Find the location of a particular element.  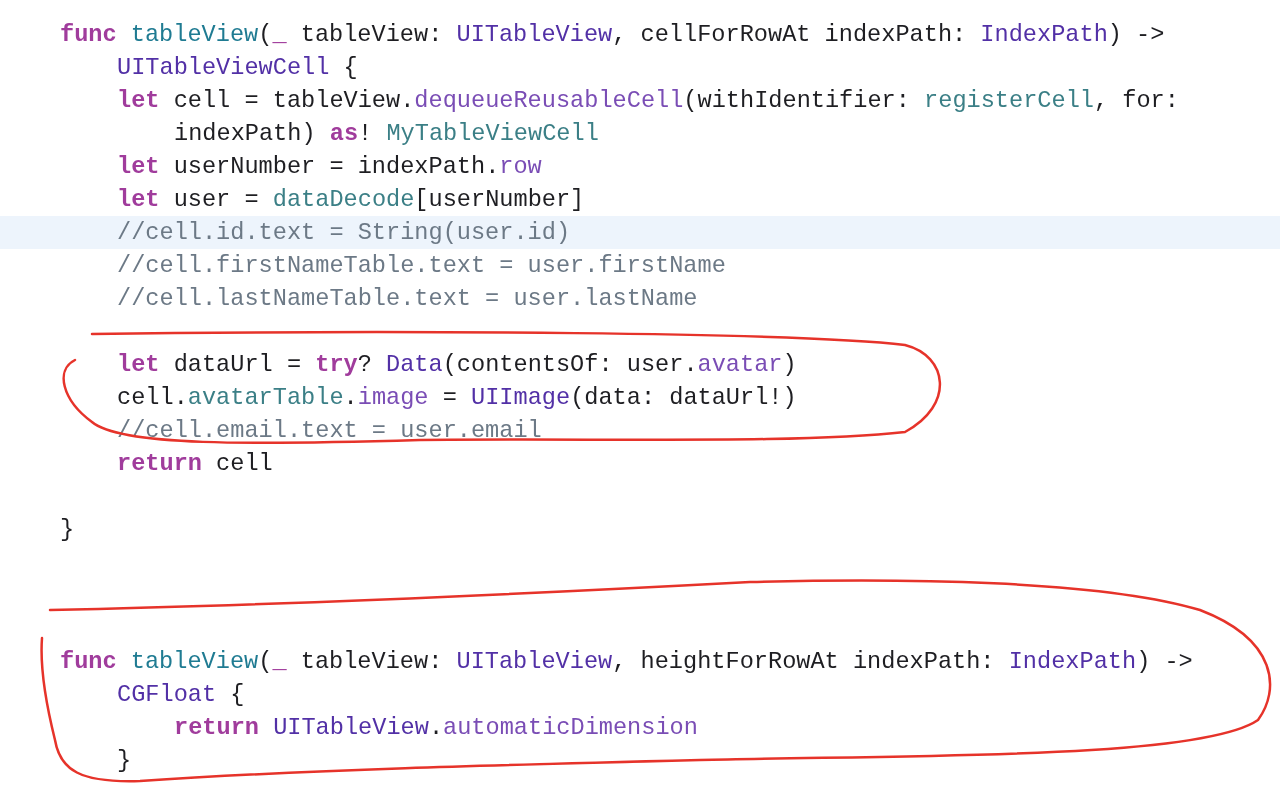

code-line: let cell = tableView.dequeueReusableCell(withIdentifier: registerCell, for: is located at coordinates (648, 101).